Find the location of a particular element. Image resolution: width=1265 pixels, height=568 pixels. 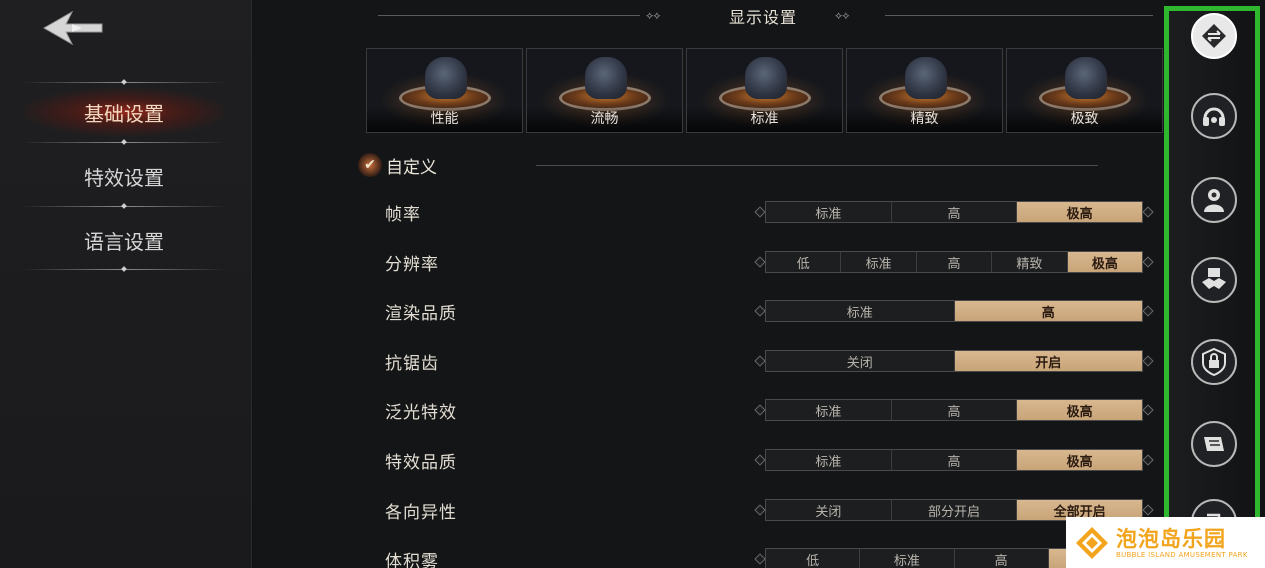

audio-icon is located at coordinates (1214, 116).